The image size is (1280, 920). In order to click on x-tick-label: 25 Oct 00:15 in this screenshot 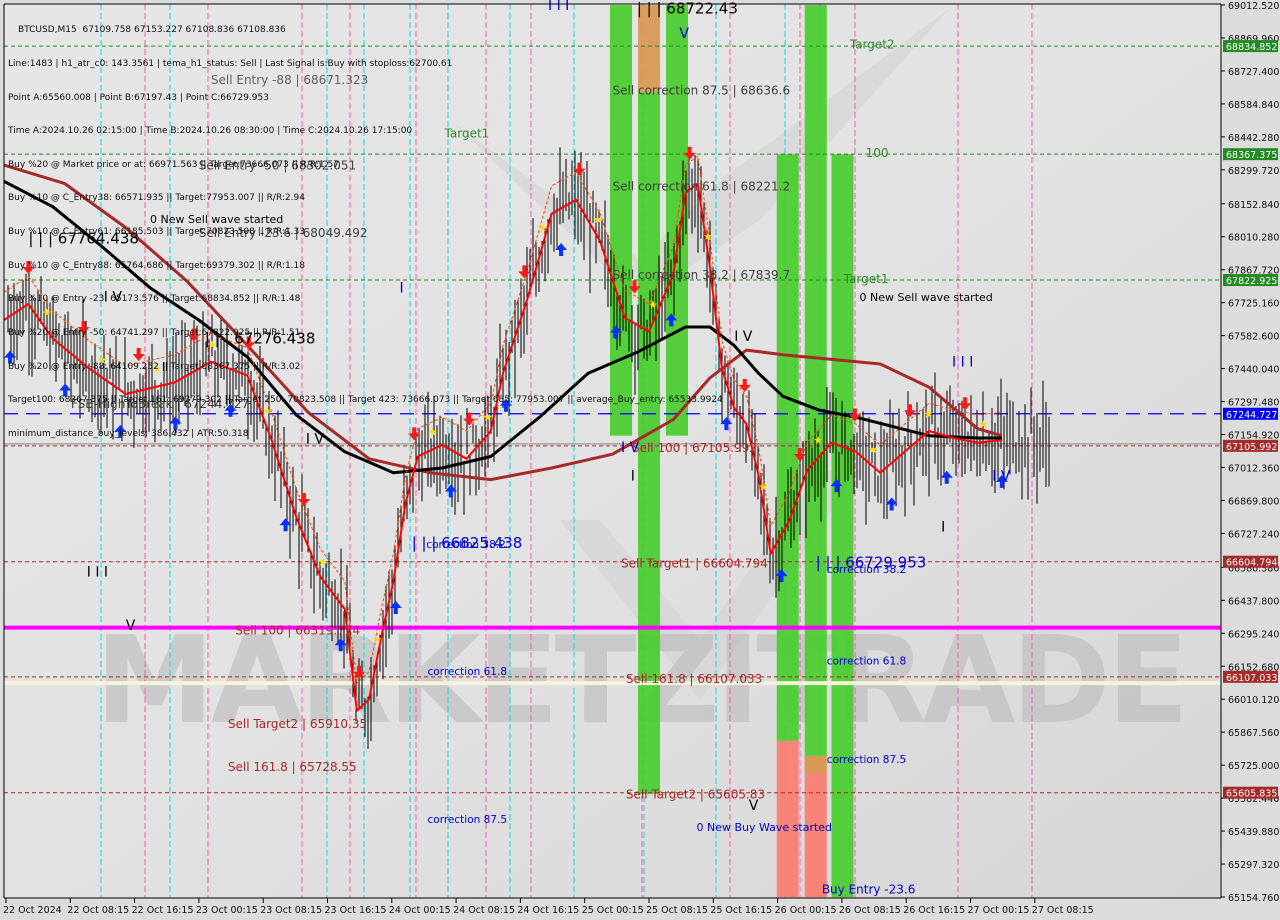, I will do `click(613, 910)`.